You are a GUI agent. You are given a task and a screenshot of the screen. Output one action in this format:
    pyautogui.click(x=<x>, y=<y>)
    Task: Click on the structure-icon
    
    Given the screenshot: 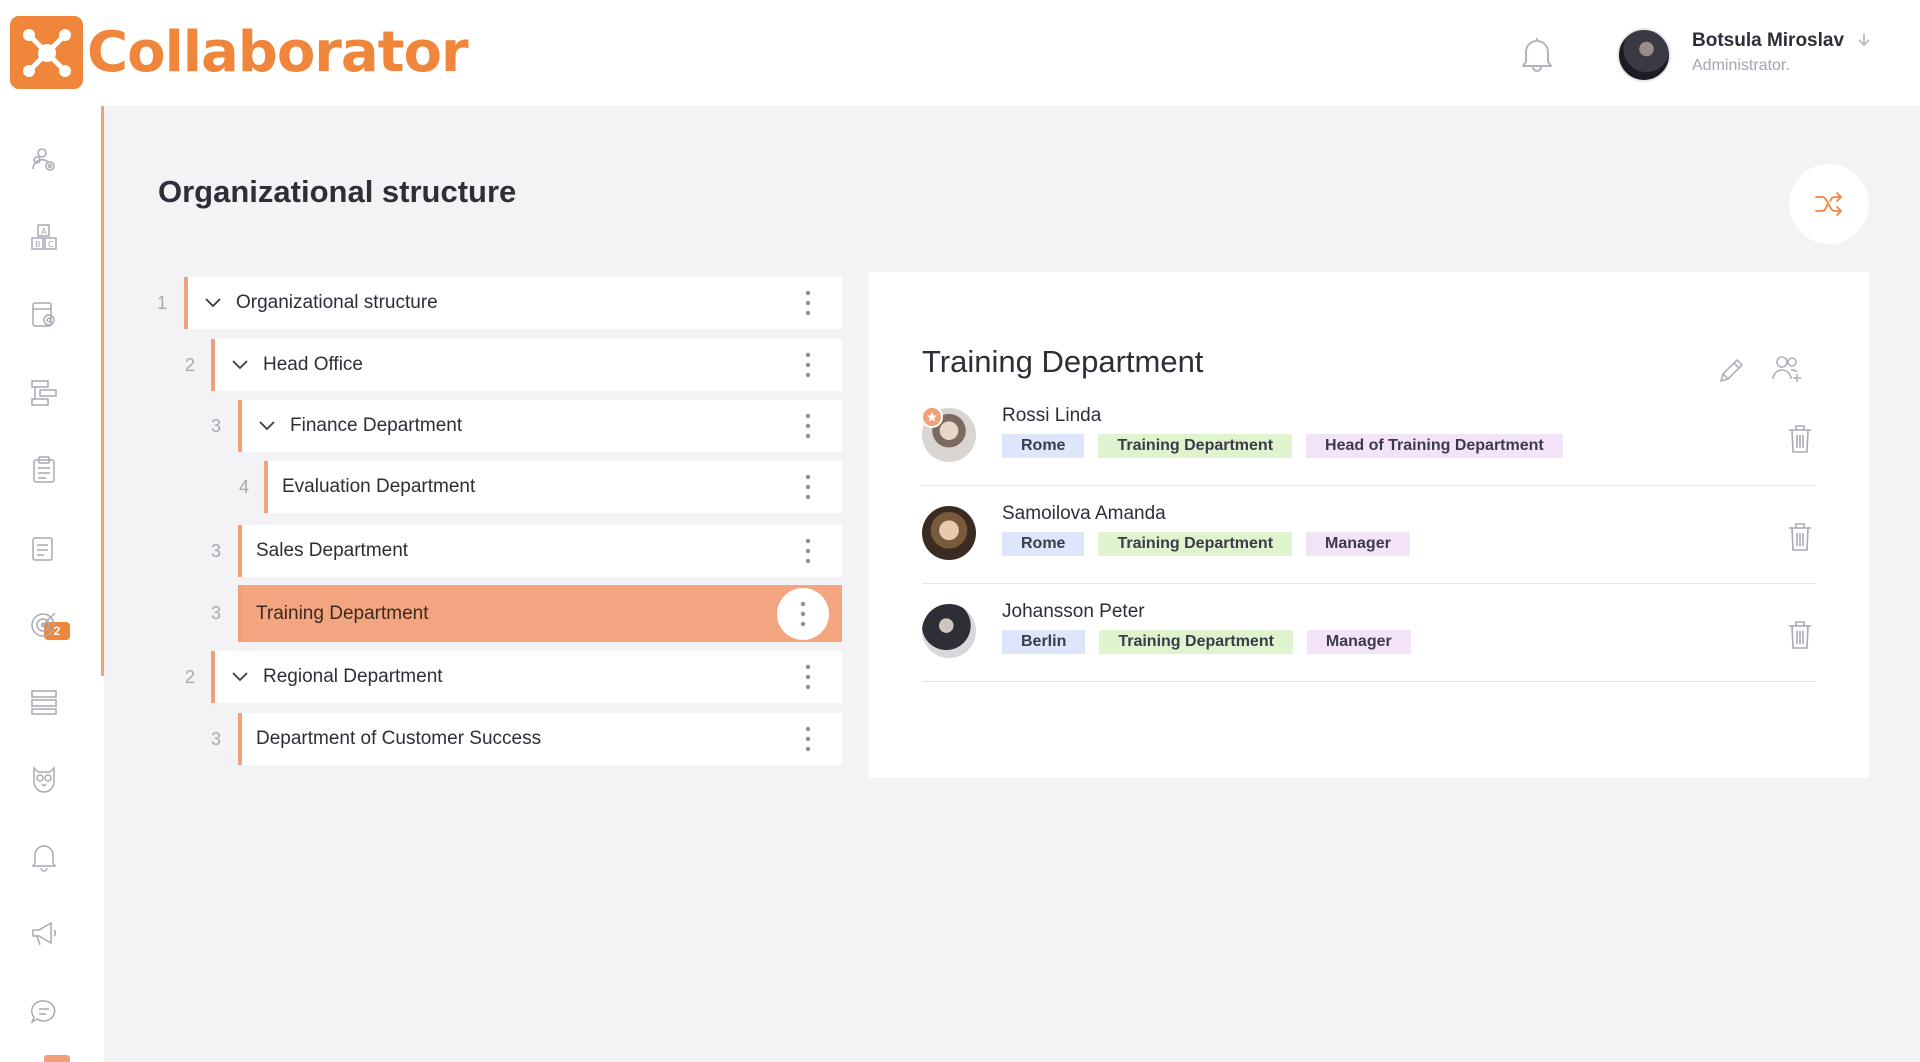 What is the action you would take?
    pyautogui.click(x=44, y=393)
    